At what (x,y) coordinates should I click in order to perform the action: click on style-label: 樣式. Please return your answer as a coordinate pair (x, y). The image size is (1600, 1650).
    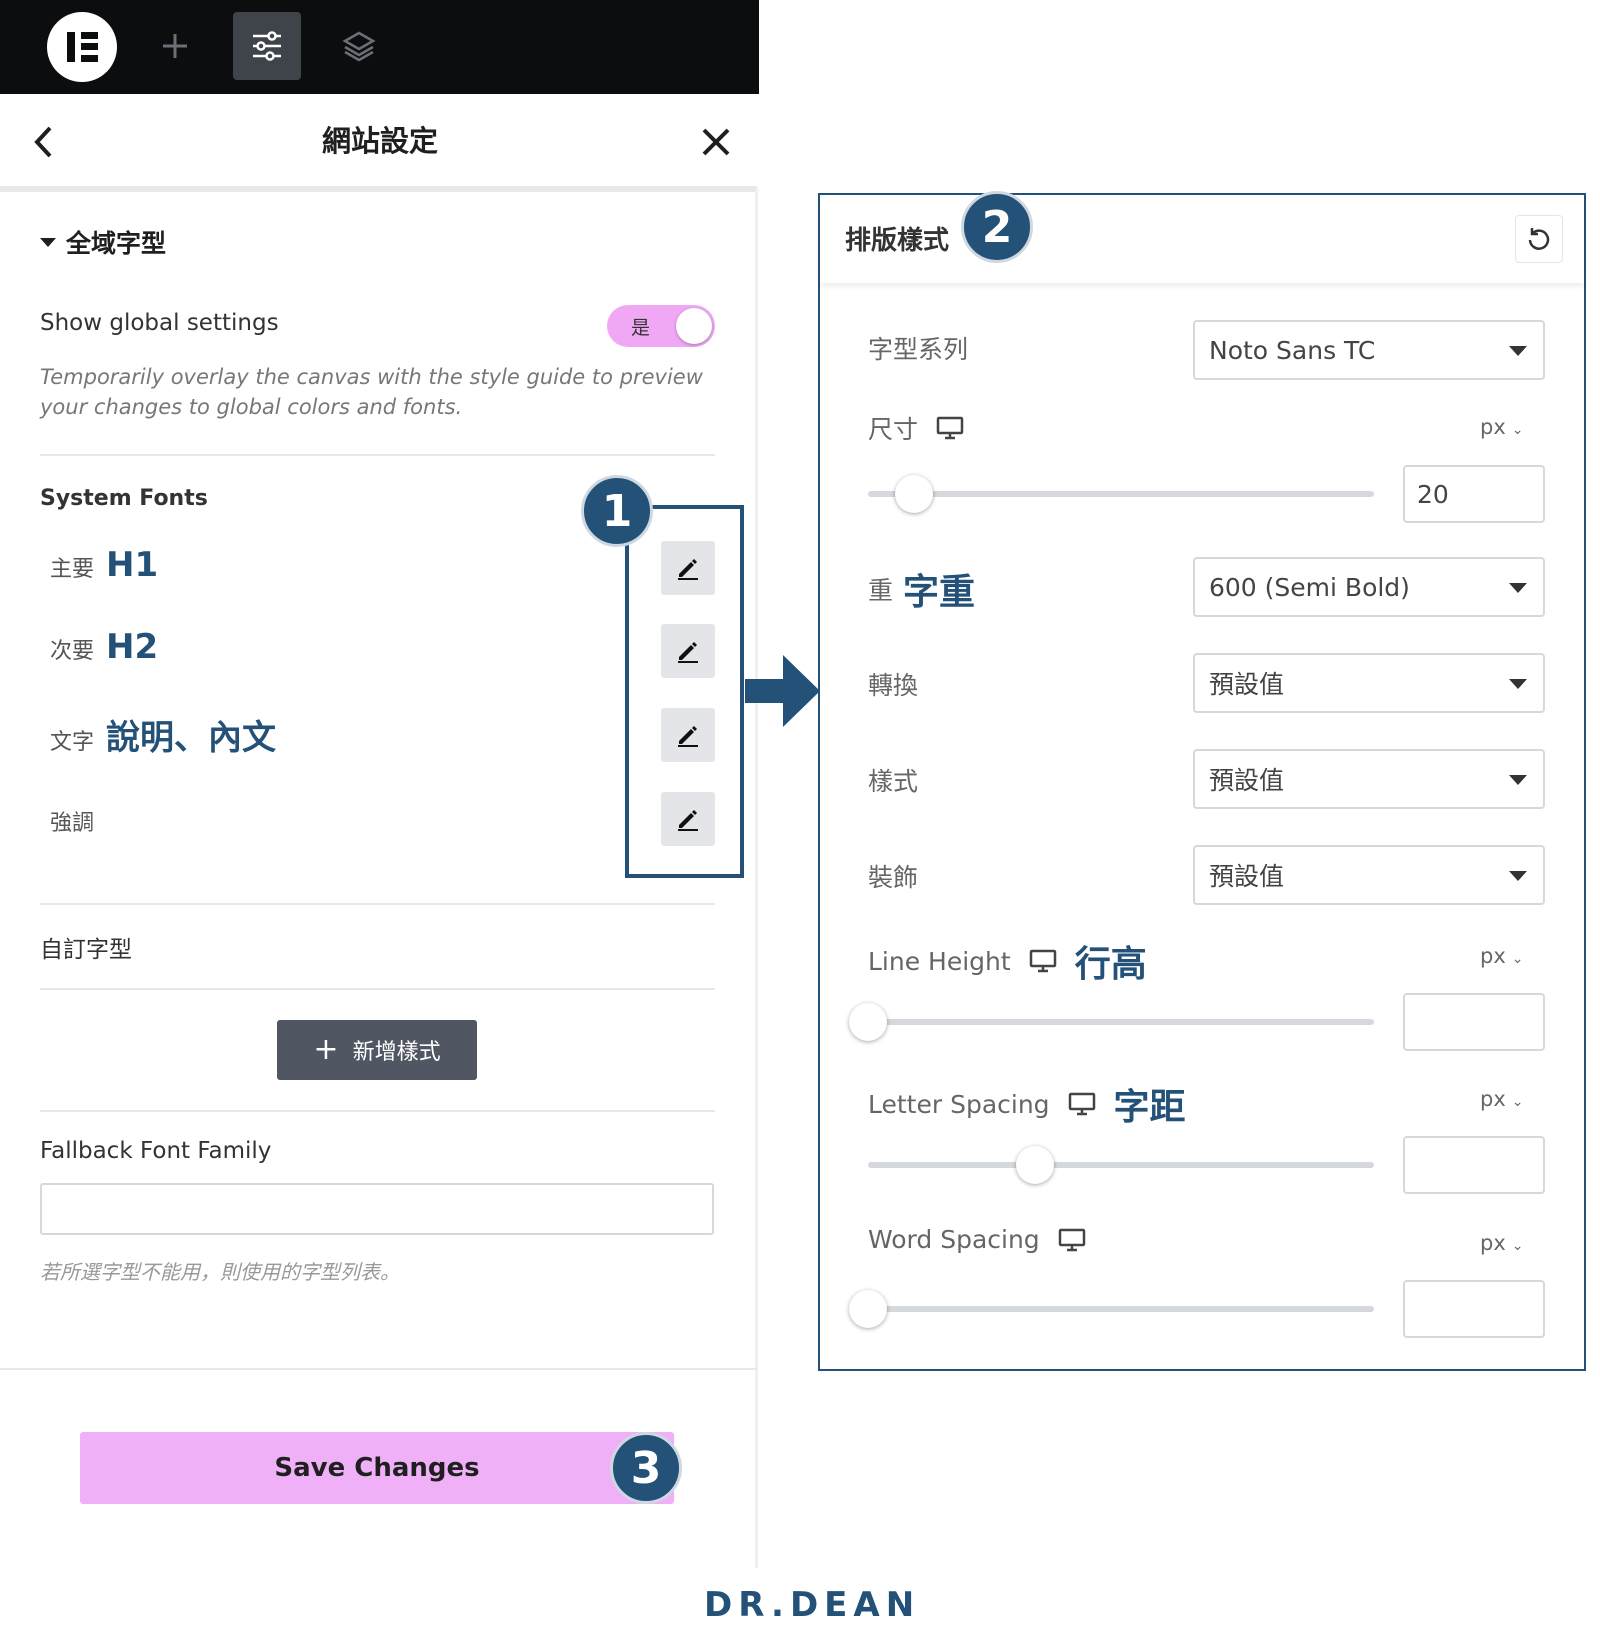
    Looking at the image, I should click on (893, 781).